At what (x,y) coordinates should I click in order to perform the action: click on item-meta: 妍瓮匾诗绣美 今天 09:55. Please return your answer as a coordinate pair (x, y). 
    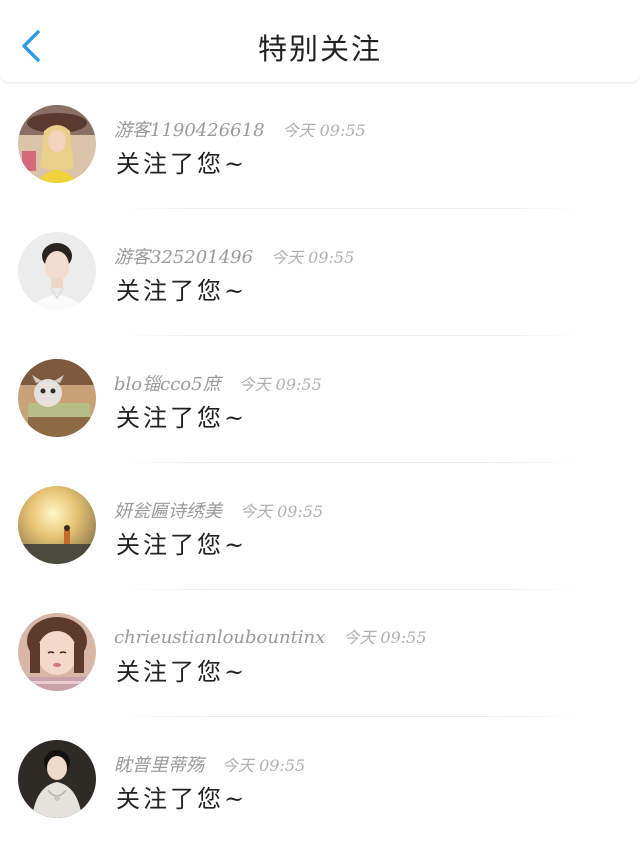
    Looking at the image, I should click on (218, 510).